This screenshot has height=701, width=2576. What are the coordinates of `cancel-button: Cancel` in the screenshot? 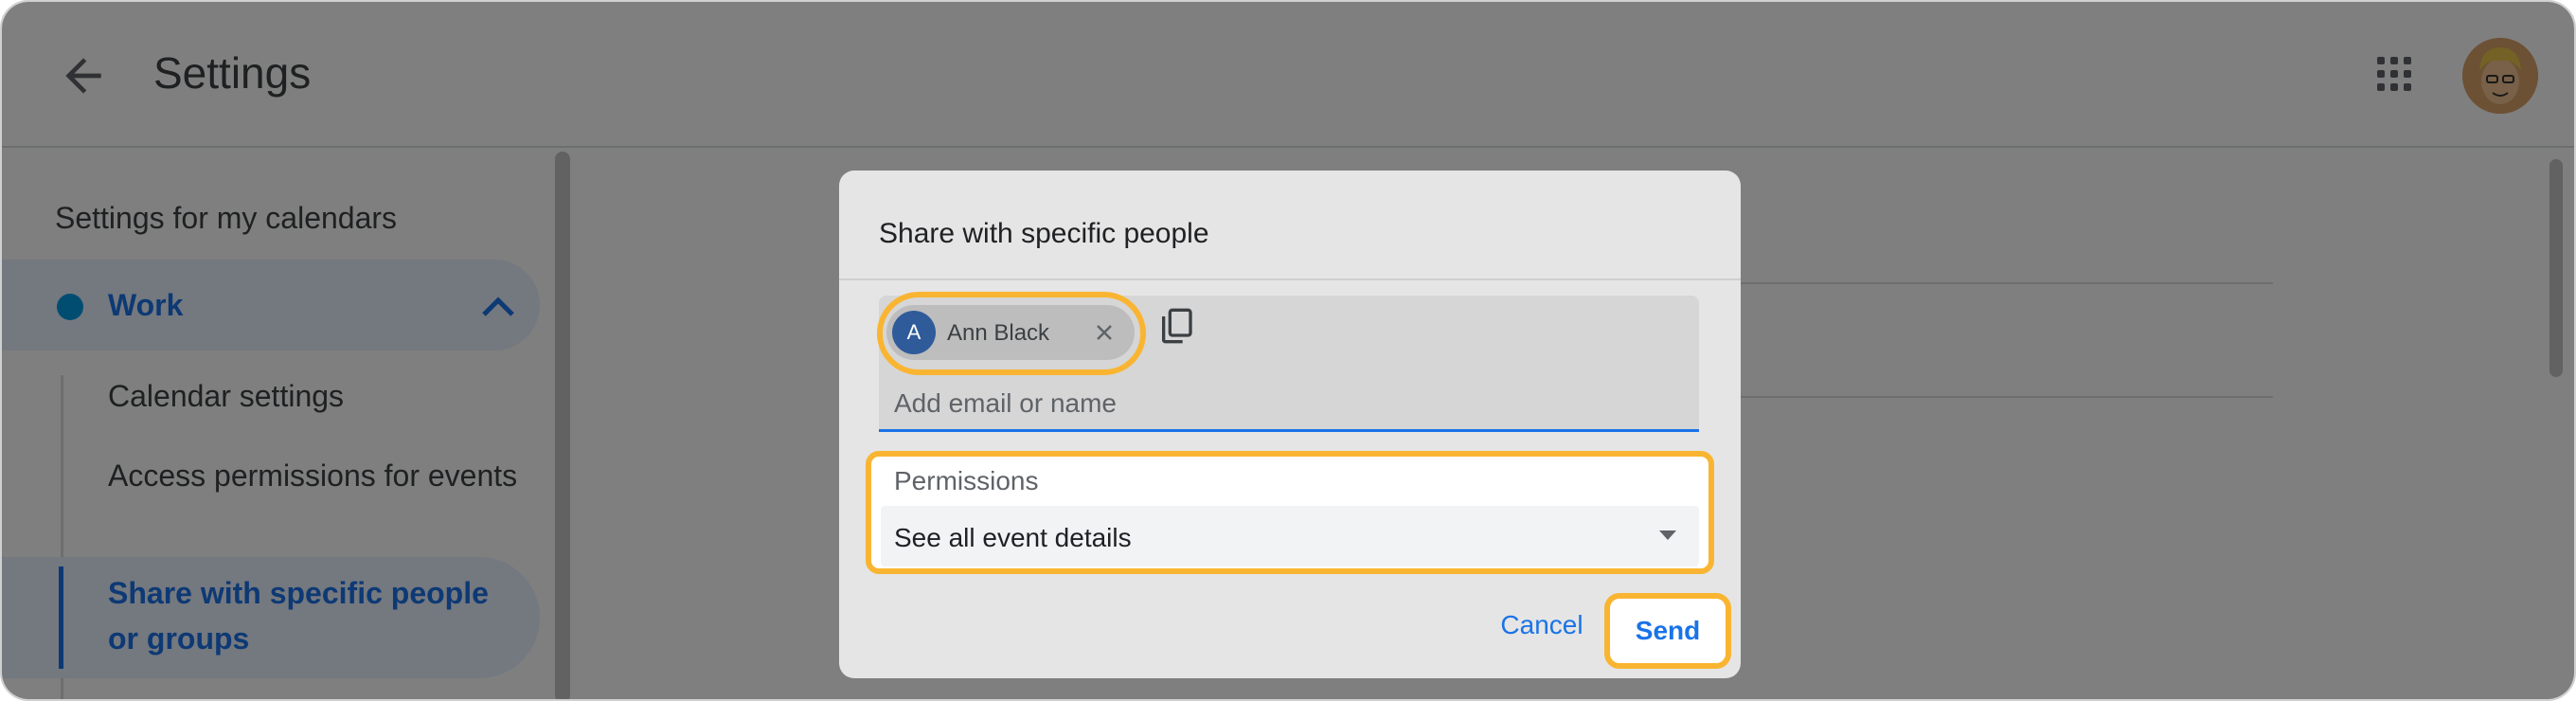 It's located at (1542, 625).